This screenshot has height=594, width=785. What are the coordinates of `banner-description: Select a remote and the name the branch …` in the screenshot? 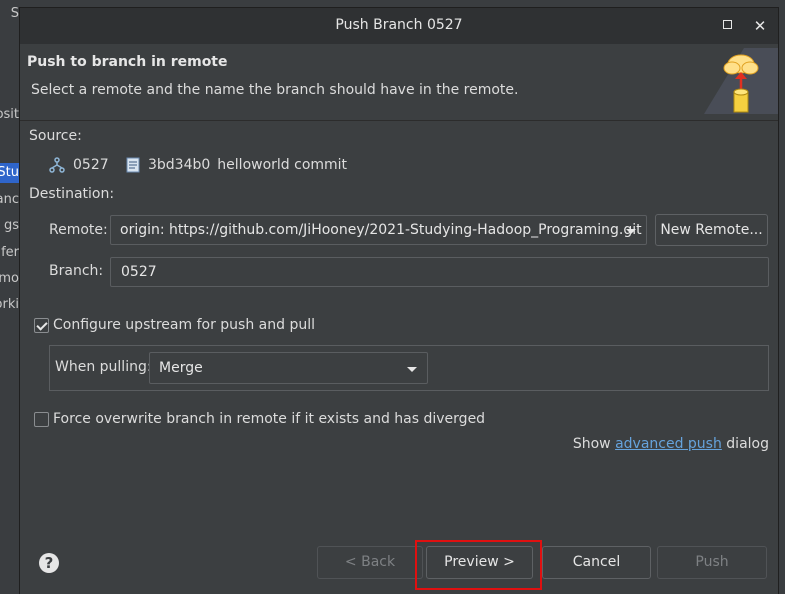 It's located at (275, 90).